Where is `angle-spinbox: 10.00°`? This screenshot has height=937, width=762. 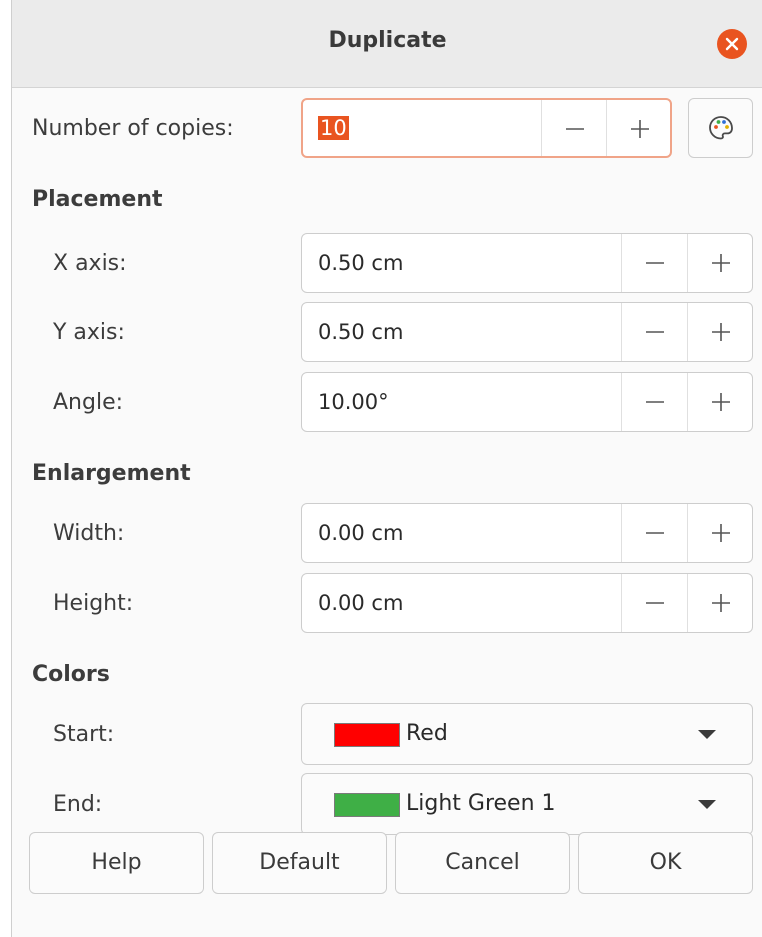 angle-spinbox: 10.00° is located at coordinates (527, 402).